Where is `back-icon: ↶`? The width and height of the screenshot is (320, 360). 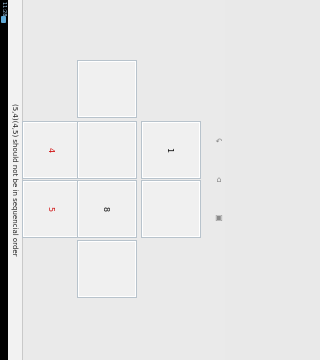
back-icon: ↶ is located at coordinates (219, 142).